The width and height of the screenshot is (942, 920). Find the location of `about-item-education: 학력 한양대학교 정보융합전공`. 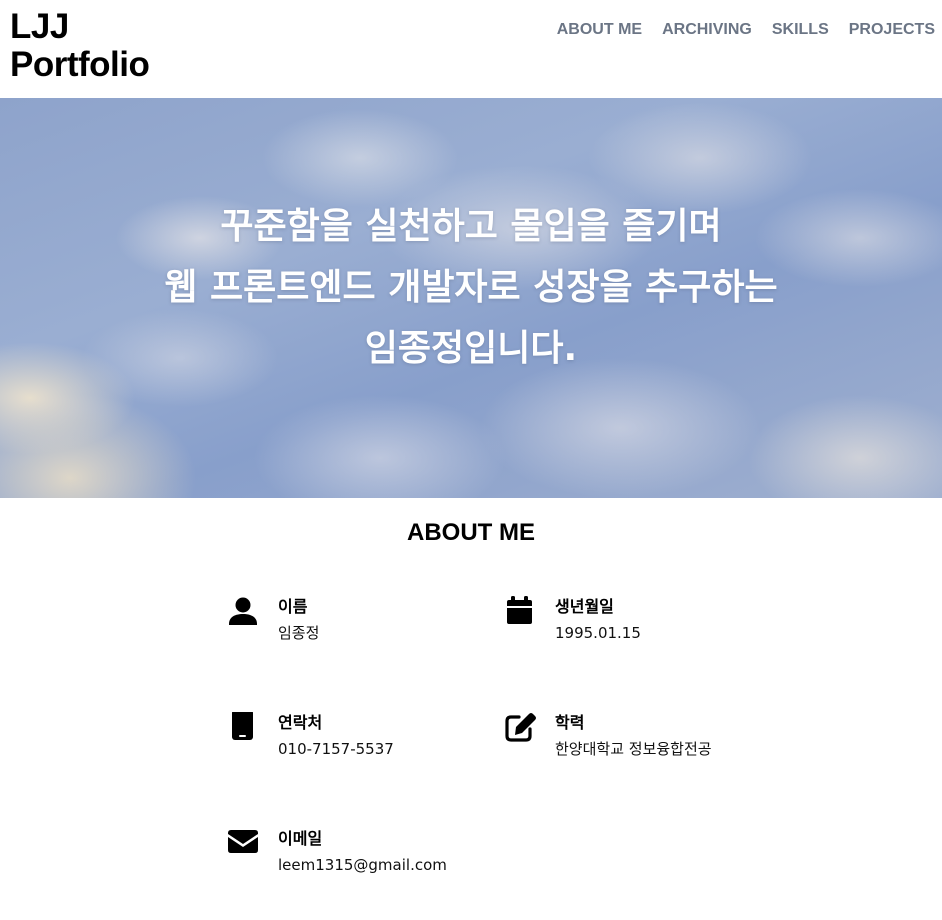

about-item-education: 학력 한양대학교 정보융합전공 is located at coordinates (635, 742).